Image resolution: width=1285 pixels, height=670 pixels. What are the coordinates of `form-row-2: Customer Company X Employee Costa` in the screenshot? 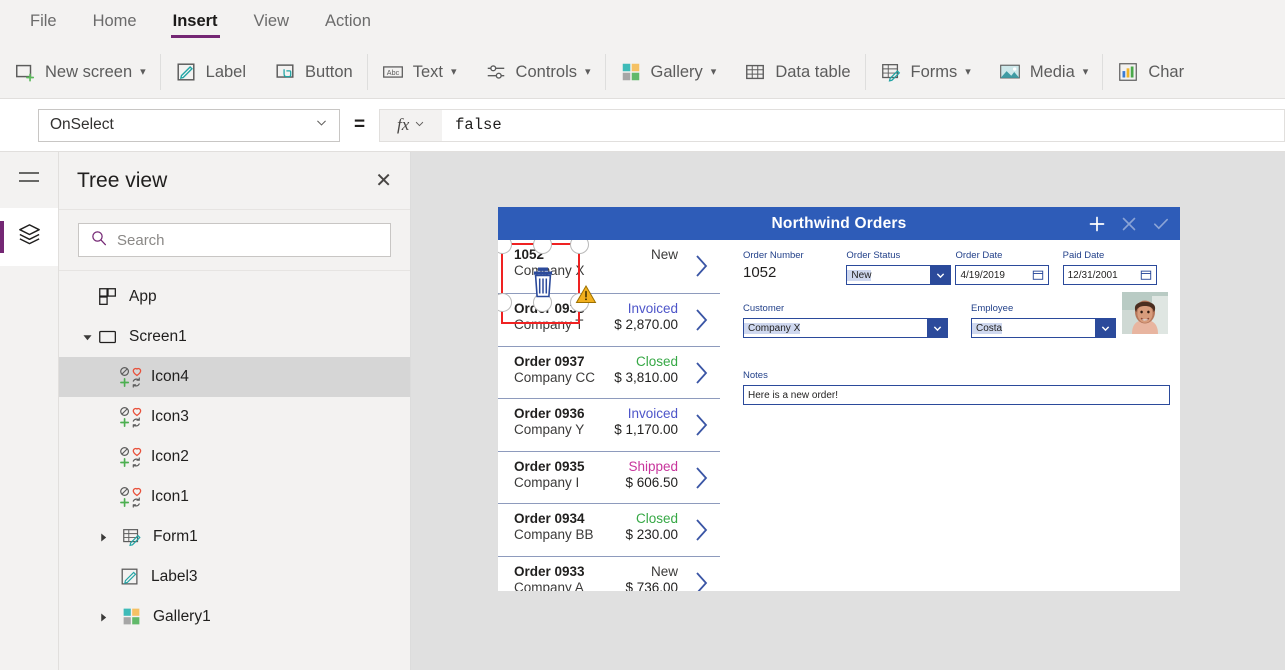 It's located at (954, 327).